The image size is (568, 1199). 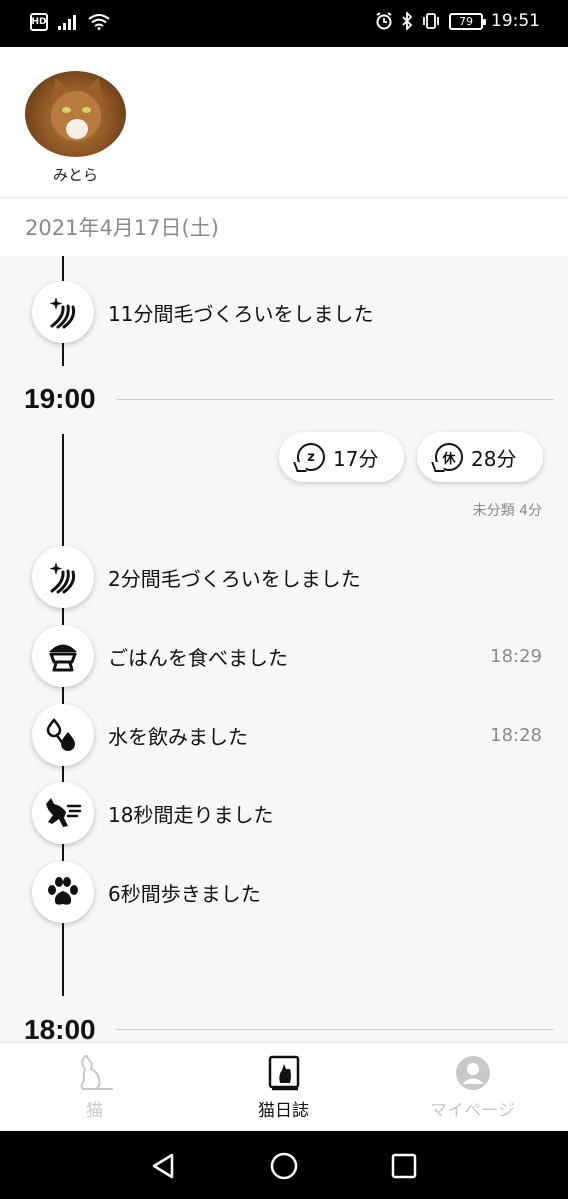 I want to click on bottom-nav: 猫 猫日誌 マイページ, so click(x=284, y=1086).